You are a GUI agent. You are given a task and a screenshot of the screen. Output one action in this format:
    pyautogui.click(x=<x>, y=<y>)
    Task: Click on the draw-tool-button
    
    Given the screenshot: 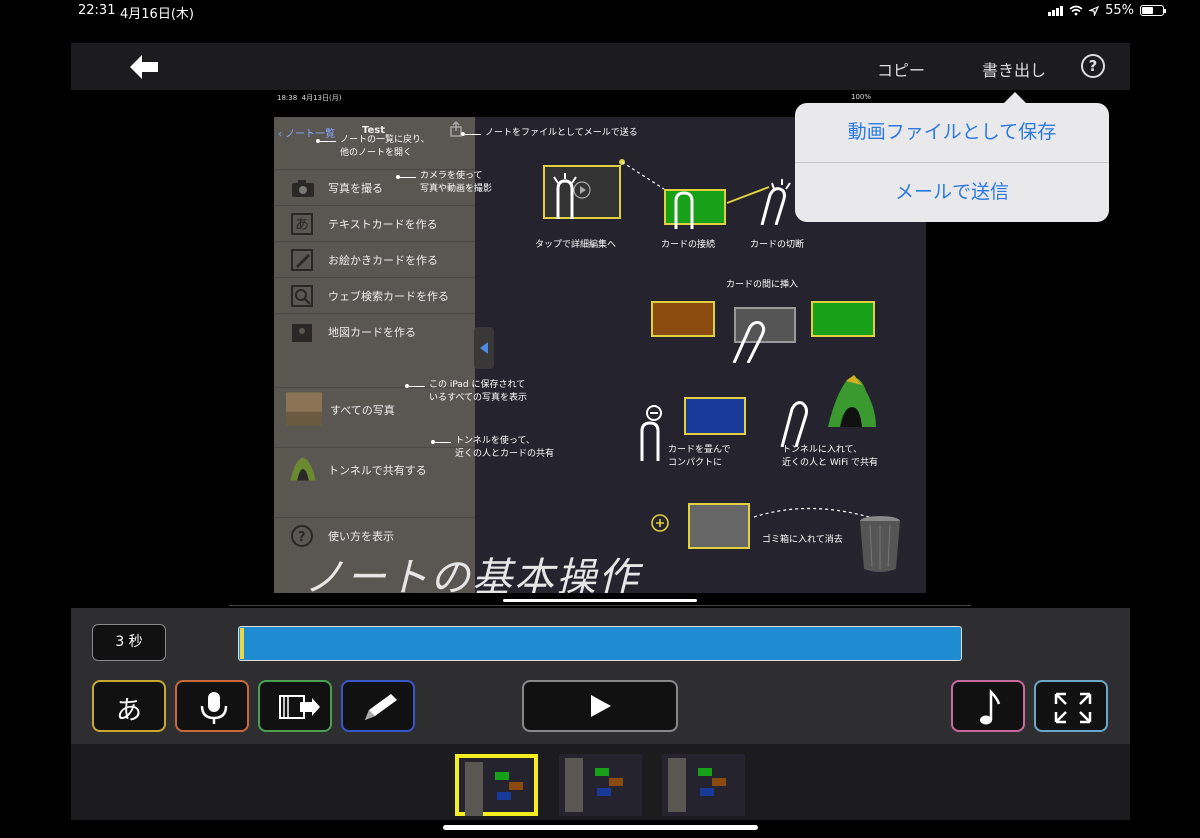 What is the action you would take?
    pyautogui.click(x=378, y=706)
    